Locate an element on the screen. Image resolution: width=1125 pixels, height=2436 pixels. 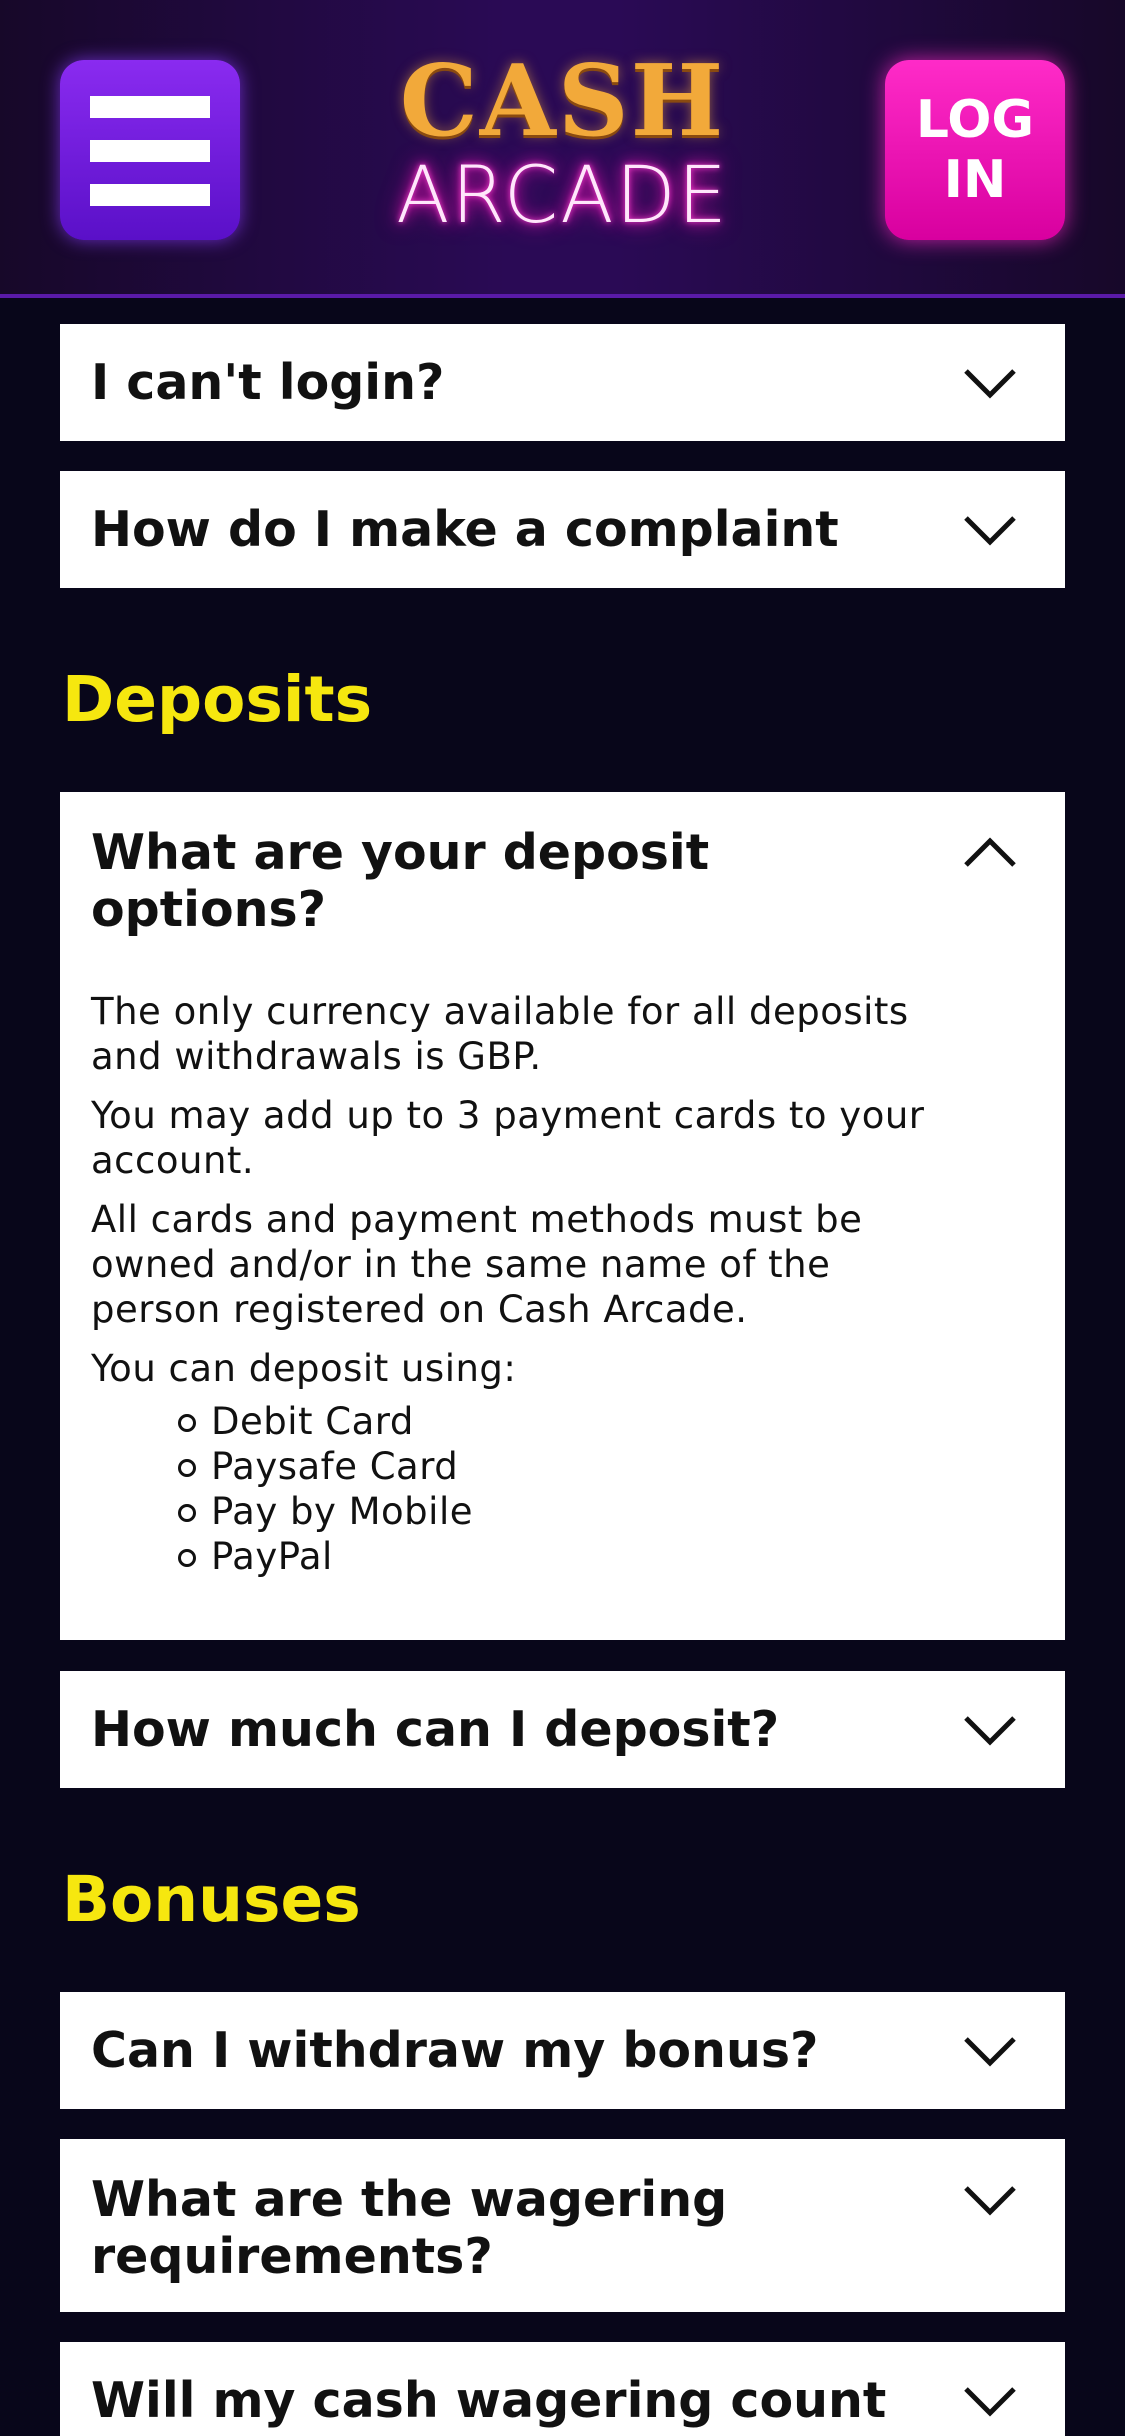
faq-question: I can't login? is located at coordinates (268, 382).